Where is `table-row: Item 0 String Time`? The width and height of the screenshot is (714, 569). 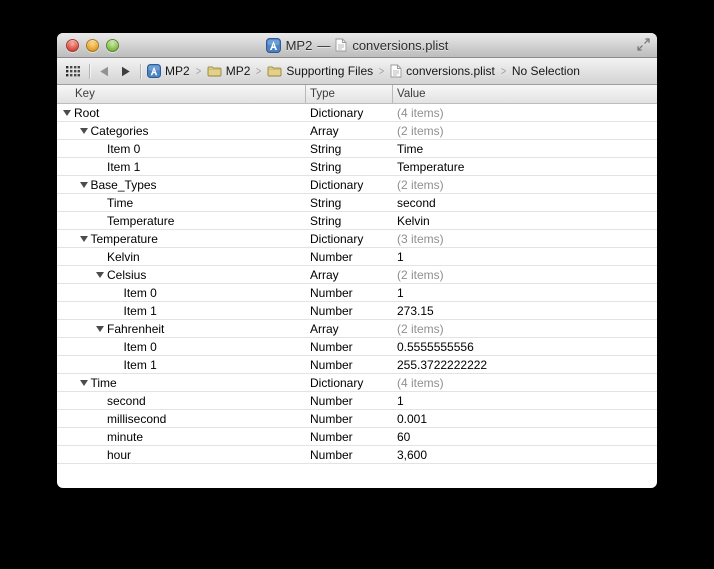
table-row: Item 0 String Time is located at coordinates (357, 149).